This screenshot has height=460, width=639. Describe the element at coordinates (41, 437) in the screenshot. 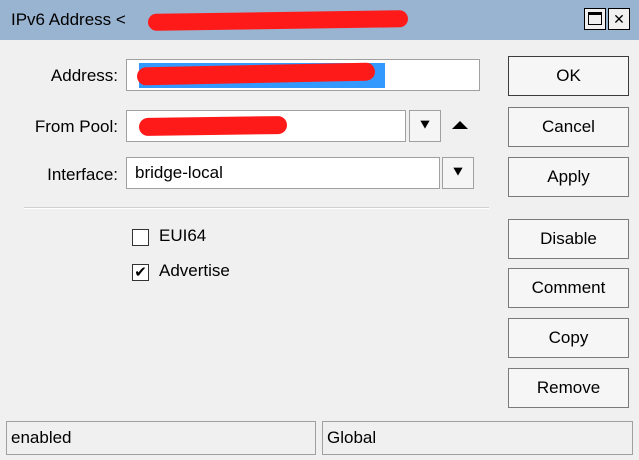

I see `status-left-text: enabled` at that location.